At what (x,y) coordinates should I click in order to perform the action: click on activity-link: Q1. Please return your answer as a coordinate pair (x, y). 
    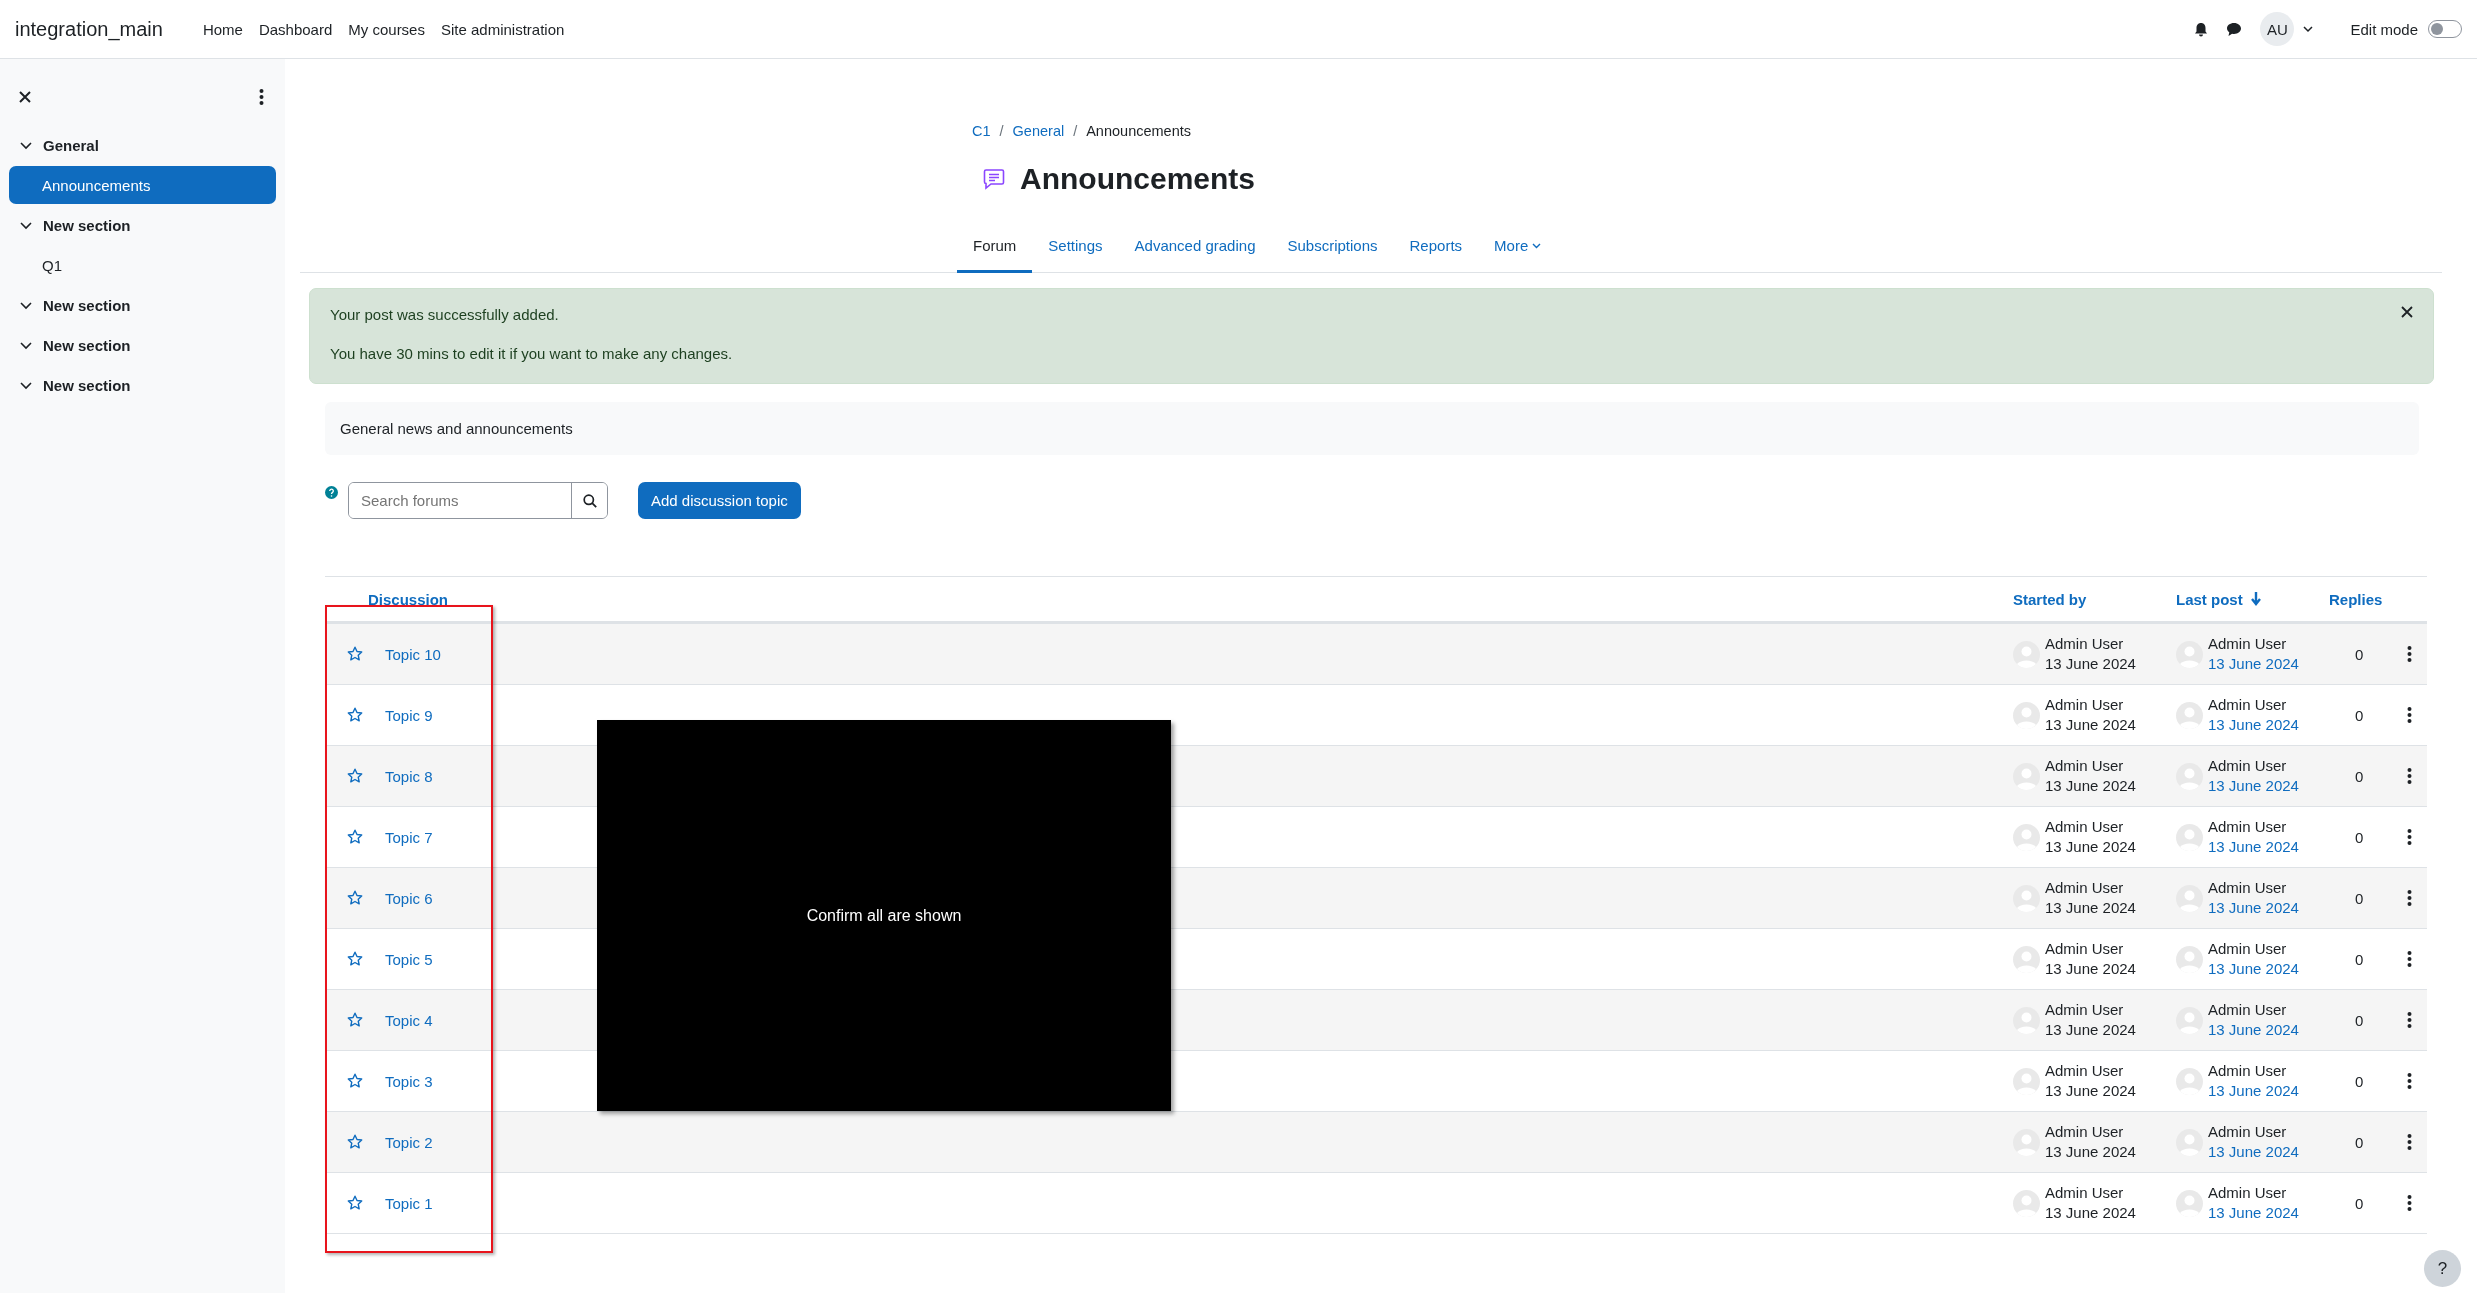
    Looking at the image, I should click on (142, 265).